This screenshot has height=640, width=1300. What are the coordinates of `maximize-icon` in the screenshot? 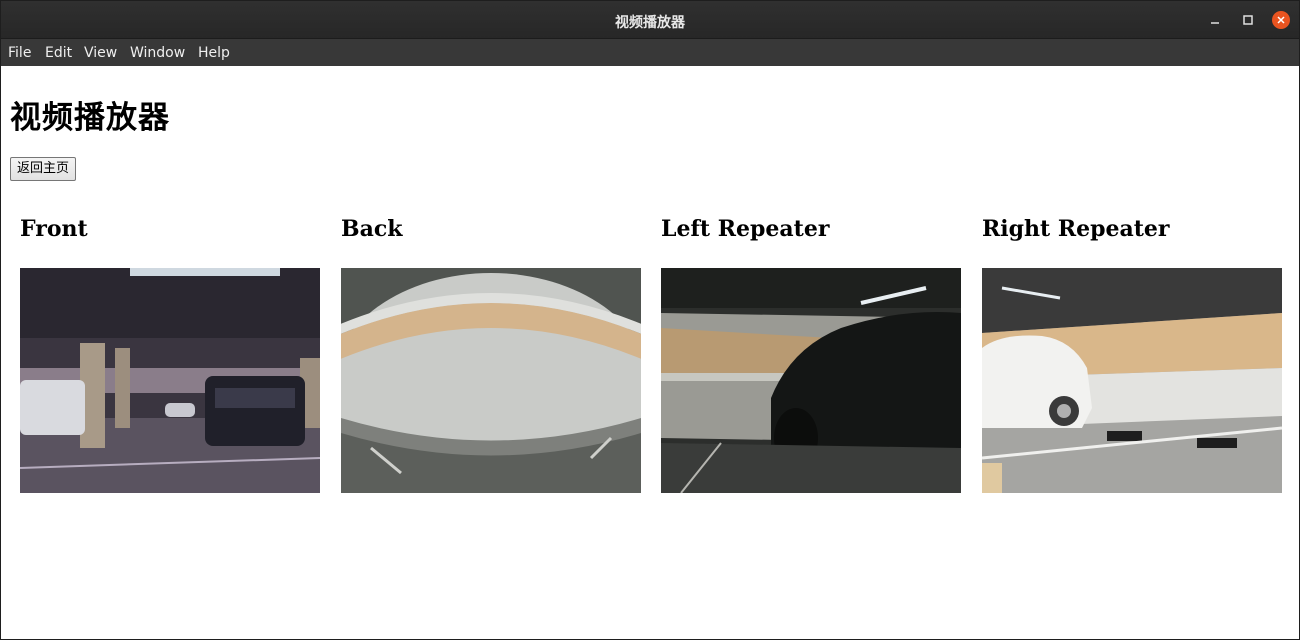 It's located at (1248, 20).